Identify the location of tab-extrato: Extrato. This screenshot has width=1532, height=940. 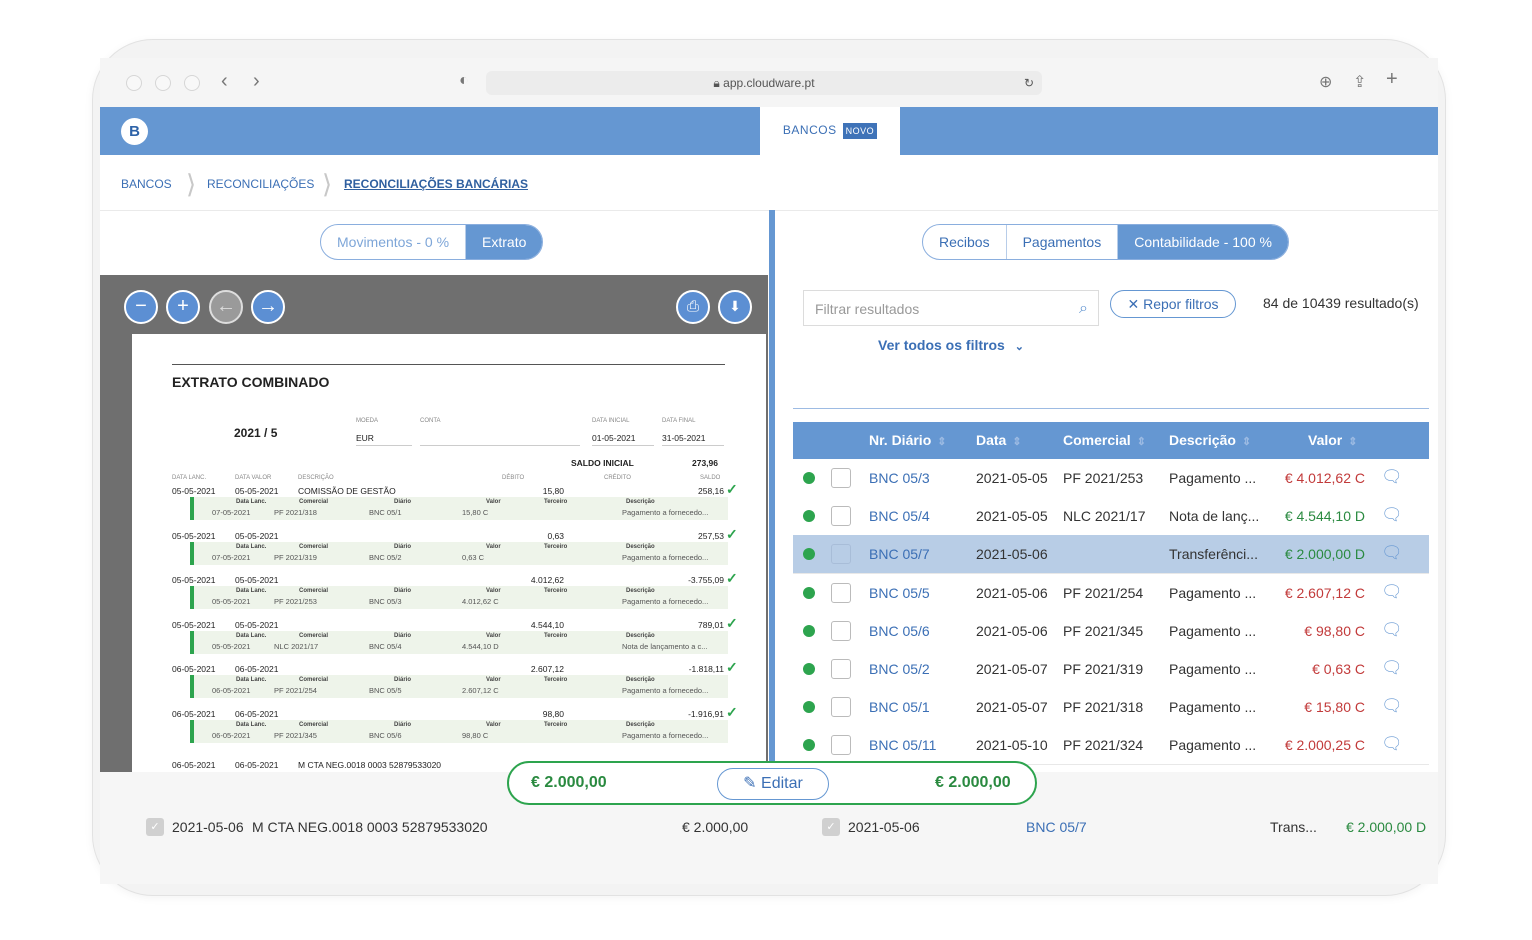
(504, 242).